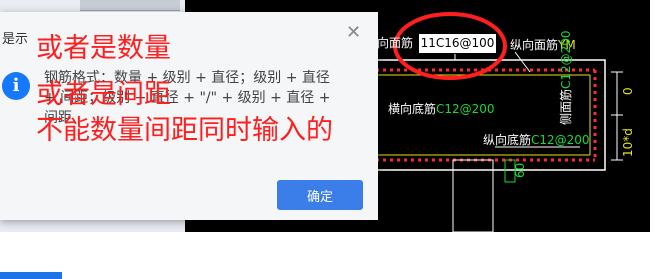  What do you see at coordinates (520, 170) in the screenshot?
I see `dimension-60: 60` at bounding box center [520, 170].